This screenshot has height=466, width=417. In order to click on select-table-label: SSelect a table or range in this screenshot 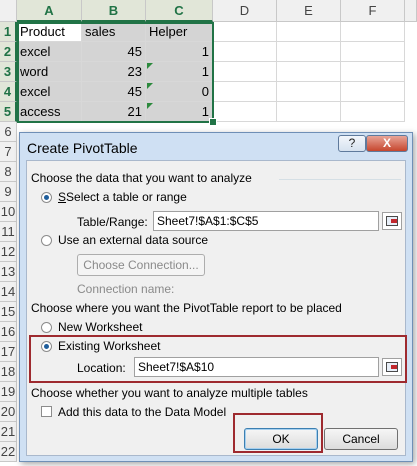, I will do `click(122, 197)`.